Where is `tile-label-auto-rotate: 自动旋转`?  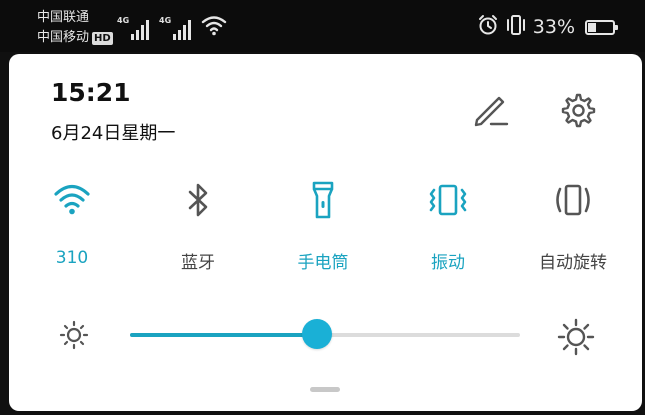
tile-label-auto-rotate: 自动旋转 is located at coordinates (573, 263).